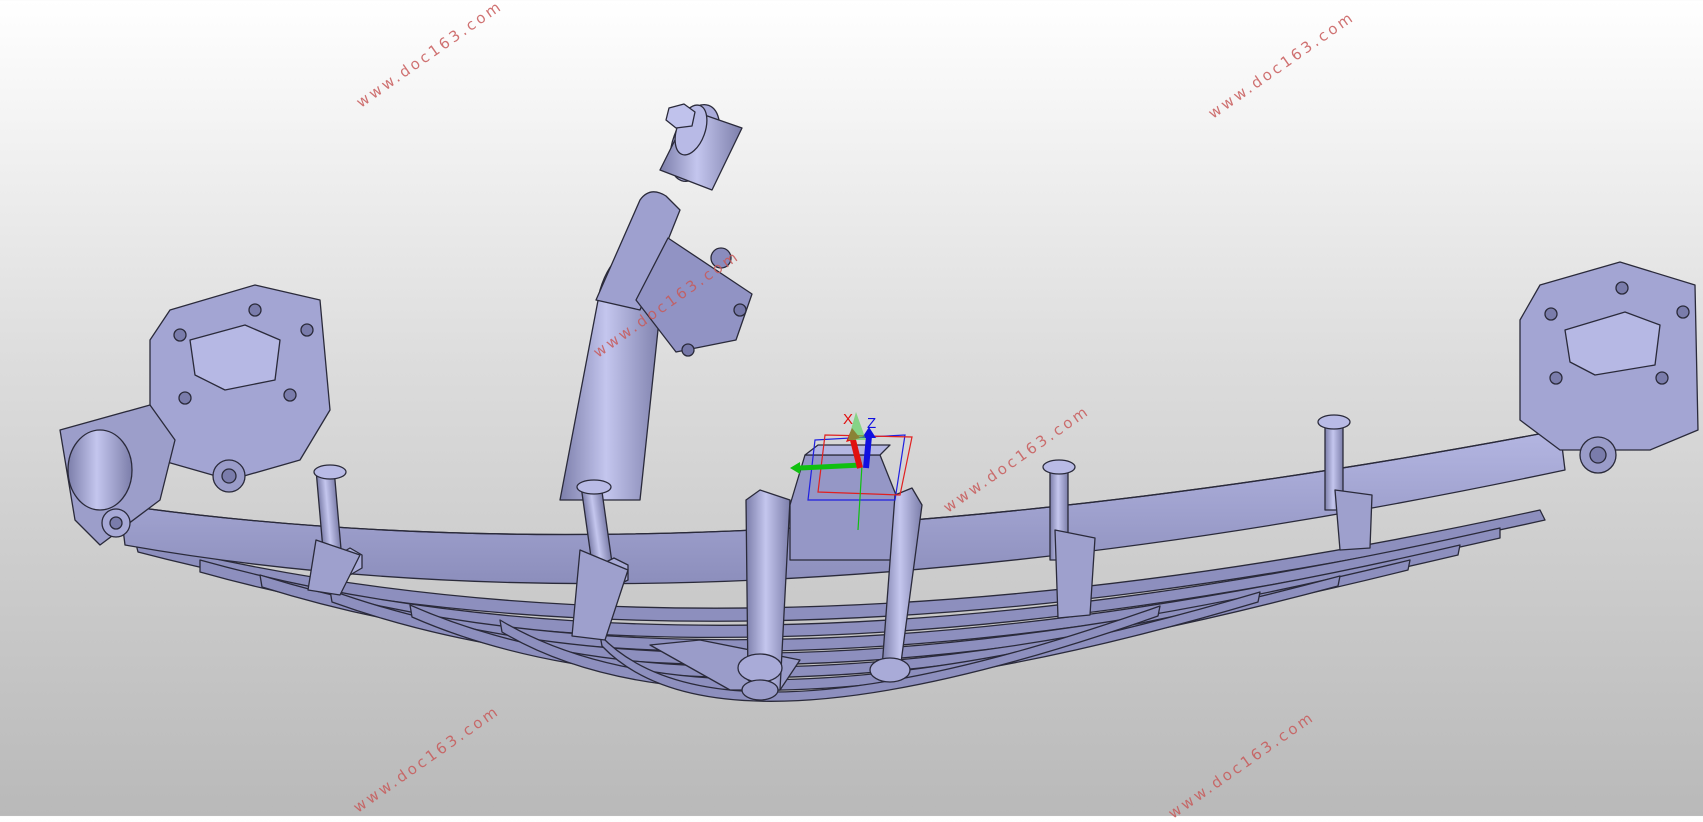 The image size is (1703, 822). I want to click on triad-x-label: X, so click(848, 419).